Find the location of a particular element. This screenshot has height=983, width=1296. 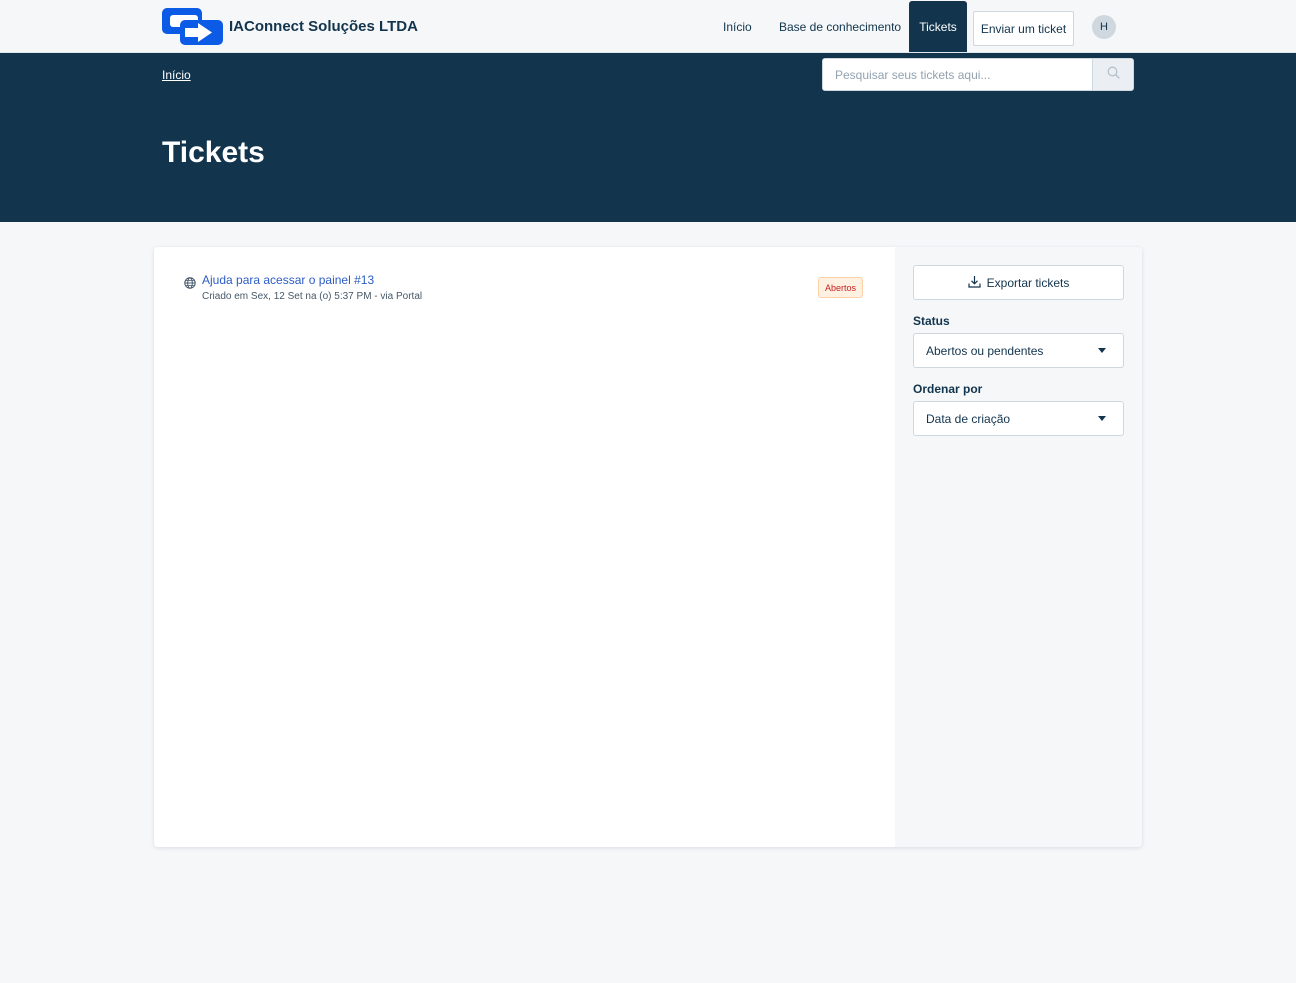

ticket-search is located at coordinates (978, 74).